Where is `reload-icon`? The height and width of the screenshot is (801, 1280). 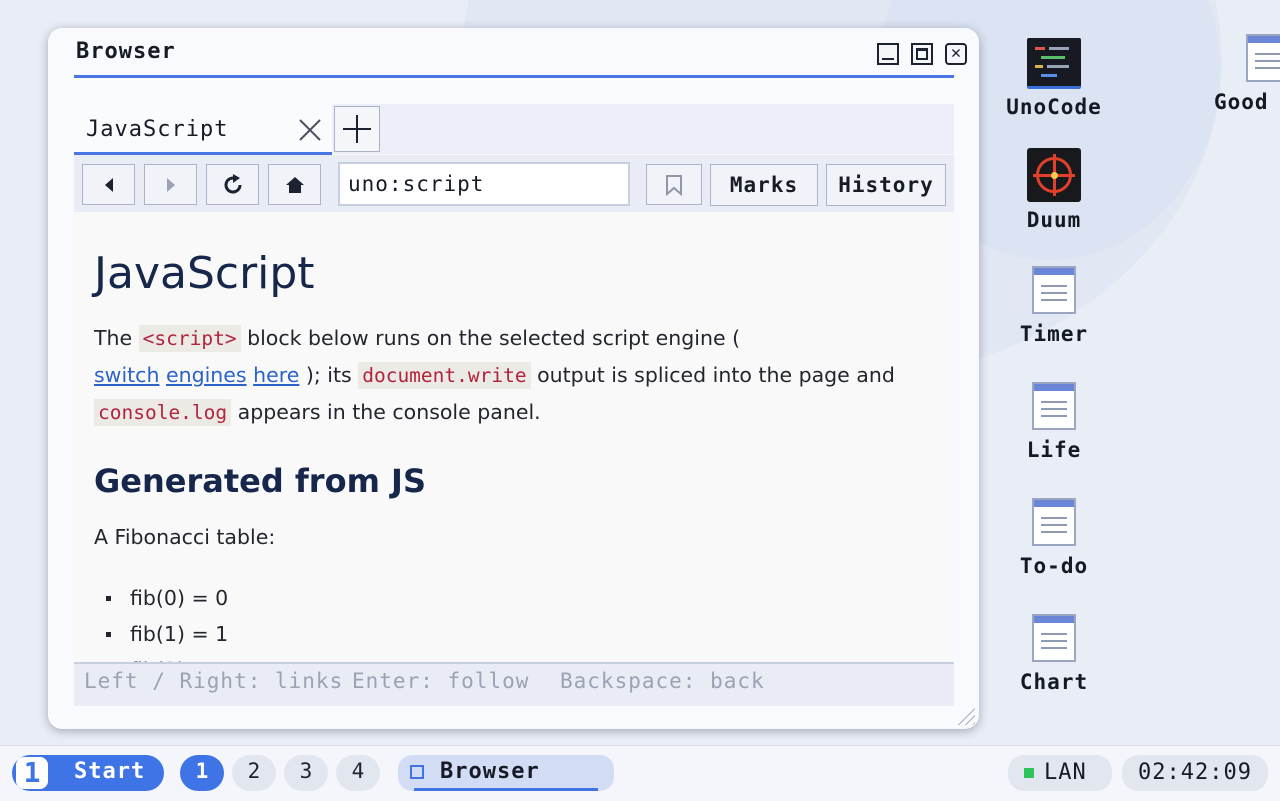
reload-icon is located at coordinates (232, 184).